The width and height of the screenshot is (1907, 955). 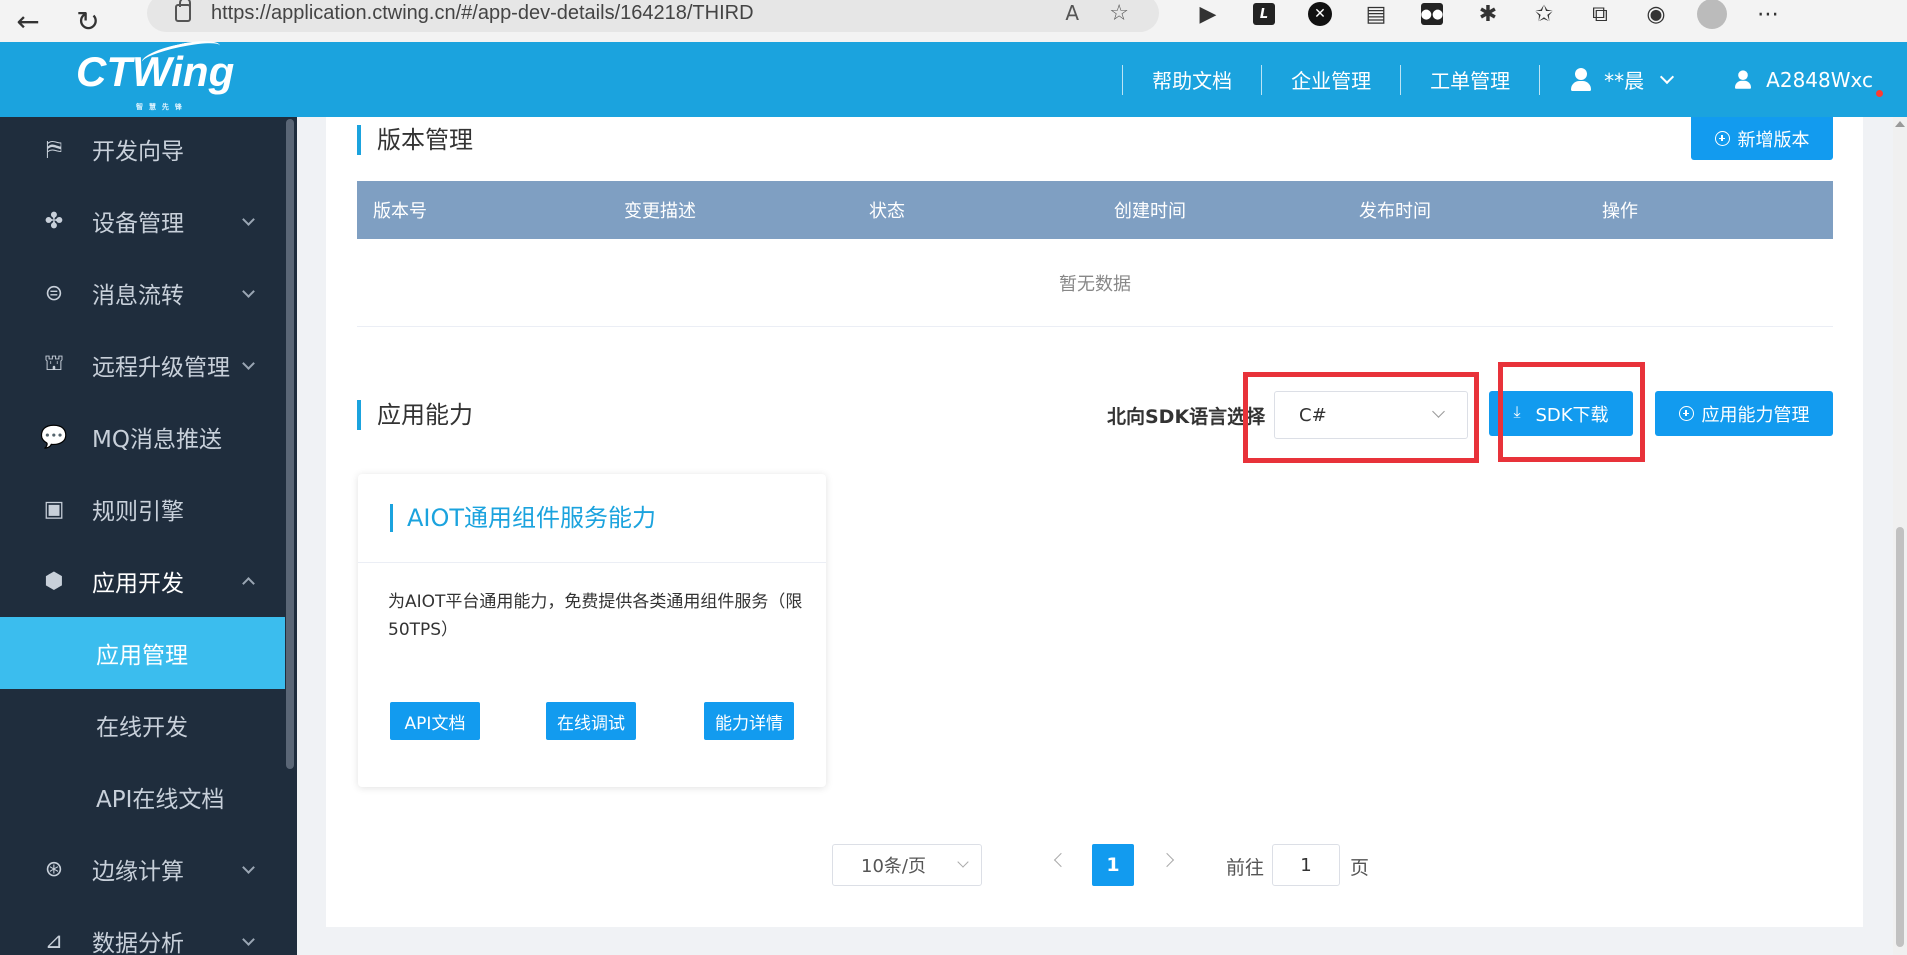 I want to click on sidebar-item-5: ▣ 规则引擎, so click(x=148, y=509).